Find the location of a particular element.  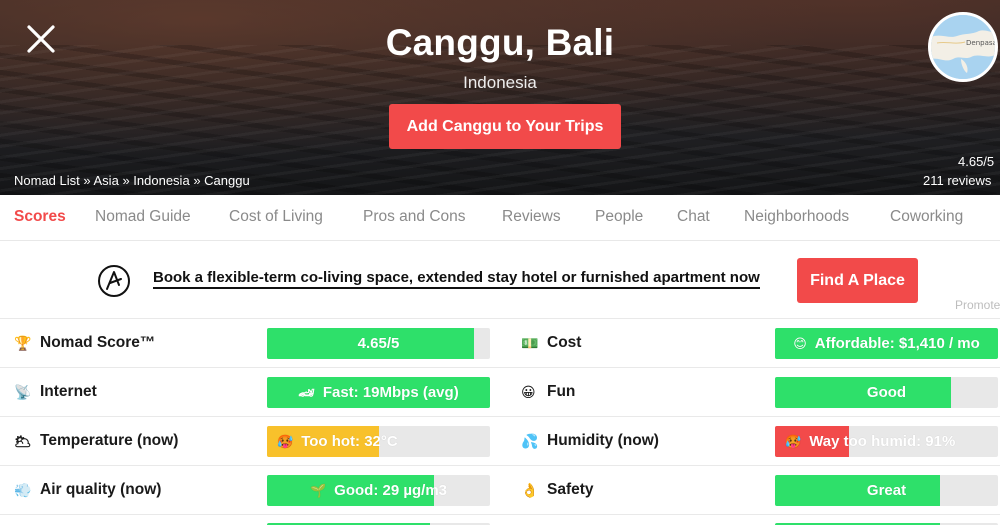

wind-icon: 💨 is located at coordinates (23, 489).